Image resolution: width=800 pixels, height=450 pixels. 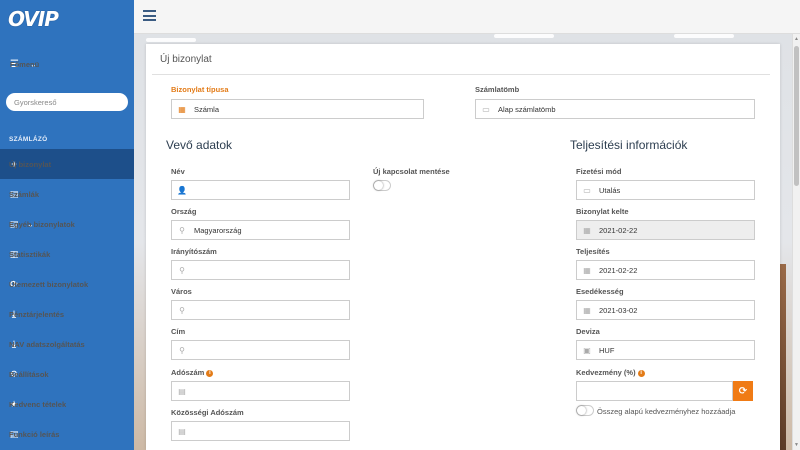 I want to click on country-label: Ország, so click(x=184, y=211).